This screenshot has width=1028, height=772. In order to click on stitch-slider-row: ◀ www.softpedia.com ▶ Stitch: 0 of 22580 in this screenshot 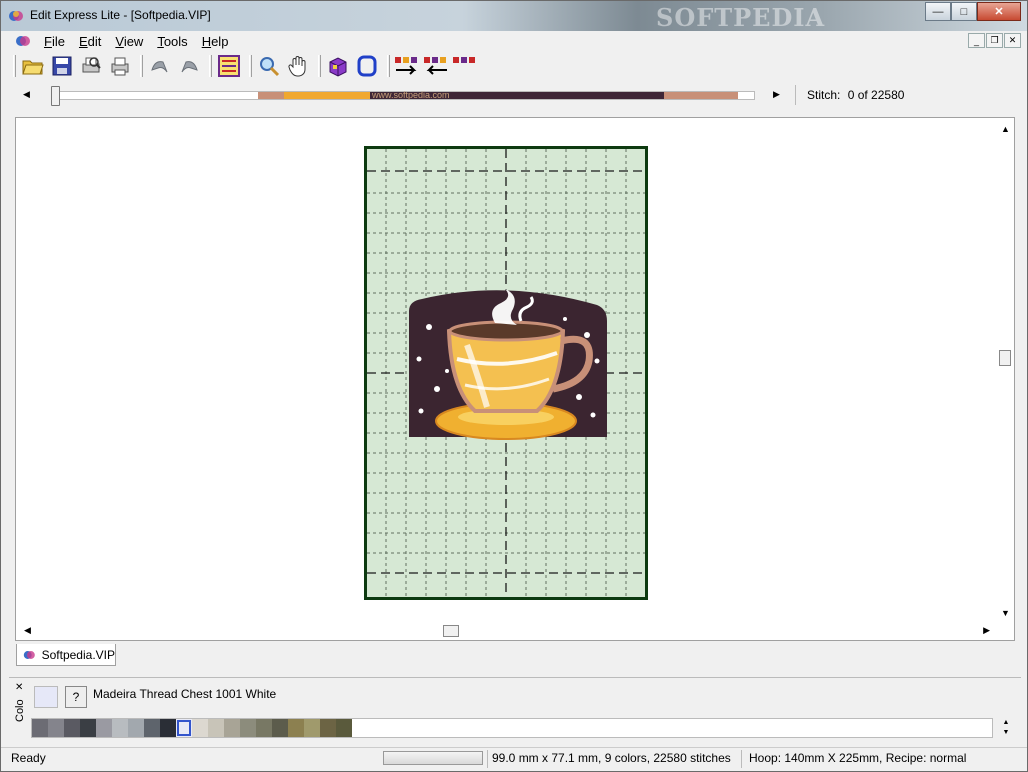, I will do `click(515, 95)`.